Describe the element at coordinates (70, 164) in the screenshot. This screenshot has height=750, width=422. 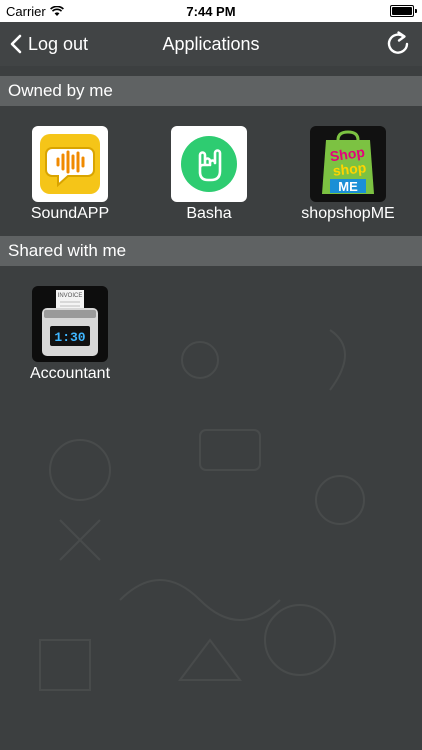
I see `soundapp-icon` at that location.